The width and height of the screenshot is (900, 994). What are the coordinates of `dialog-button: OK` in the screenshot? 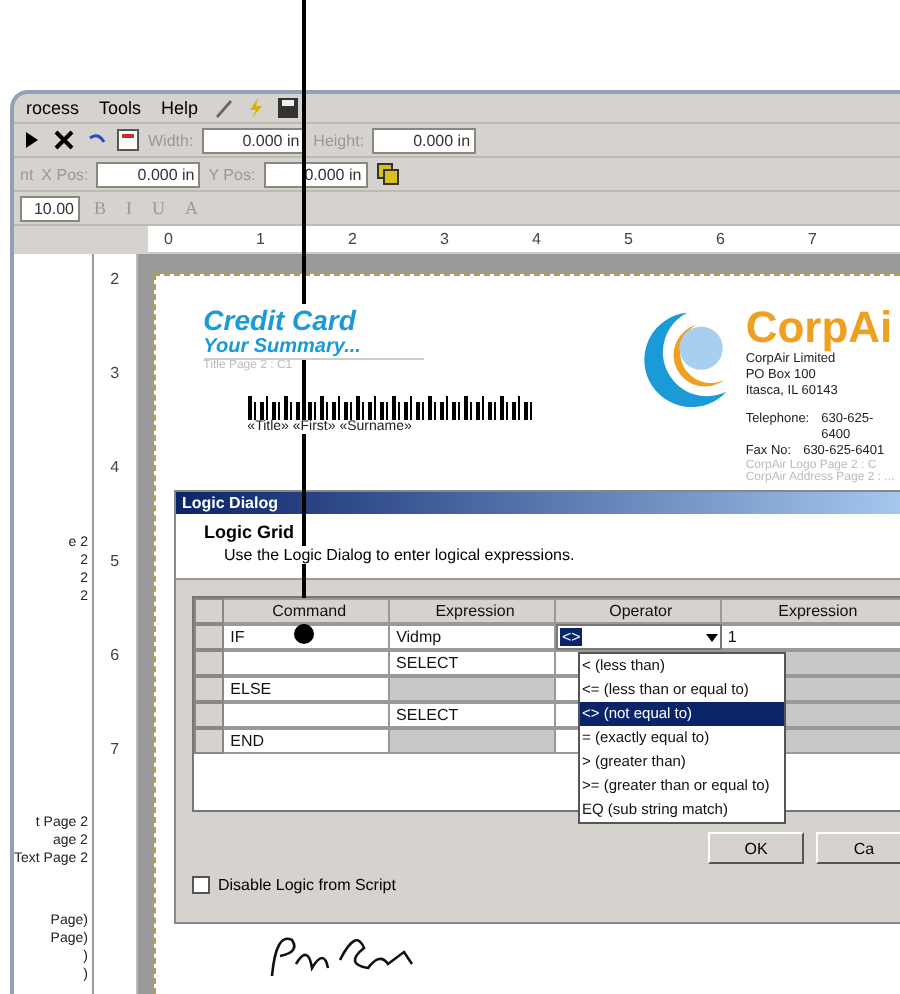 It's located at (756, 848).